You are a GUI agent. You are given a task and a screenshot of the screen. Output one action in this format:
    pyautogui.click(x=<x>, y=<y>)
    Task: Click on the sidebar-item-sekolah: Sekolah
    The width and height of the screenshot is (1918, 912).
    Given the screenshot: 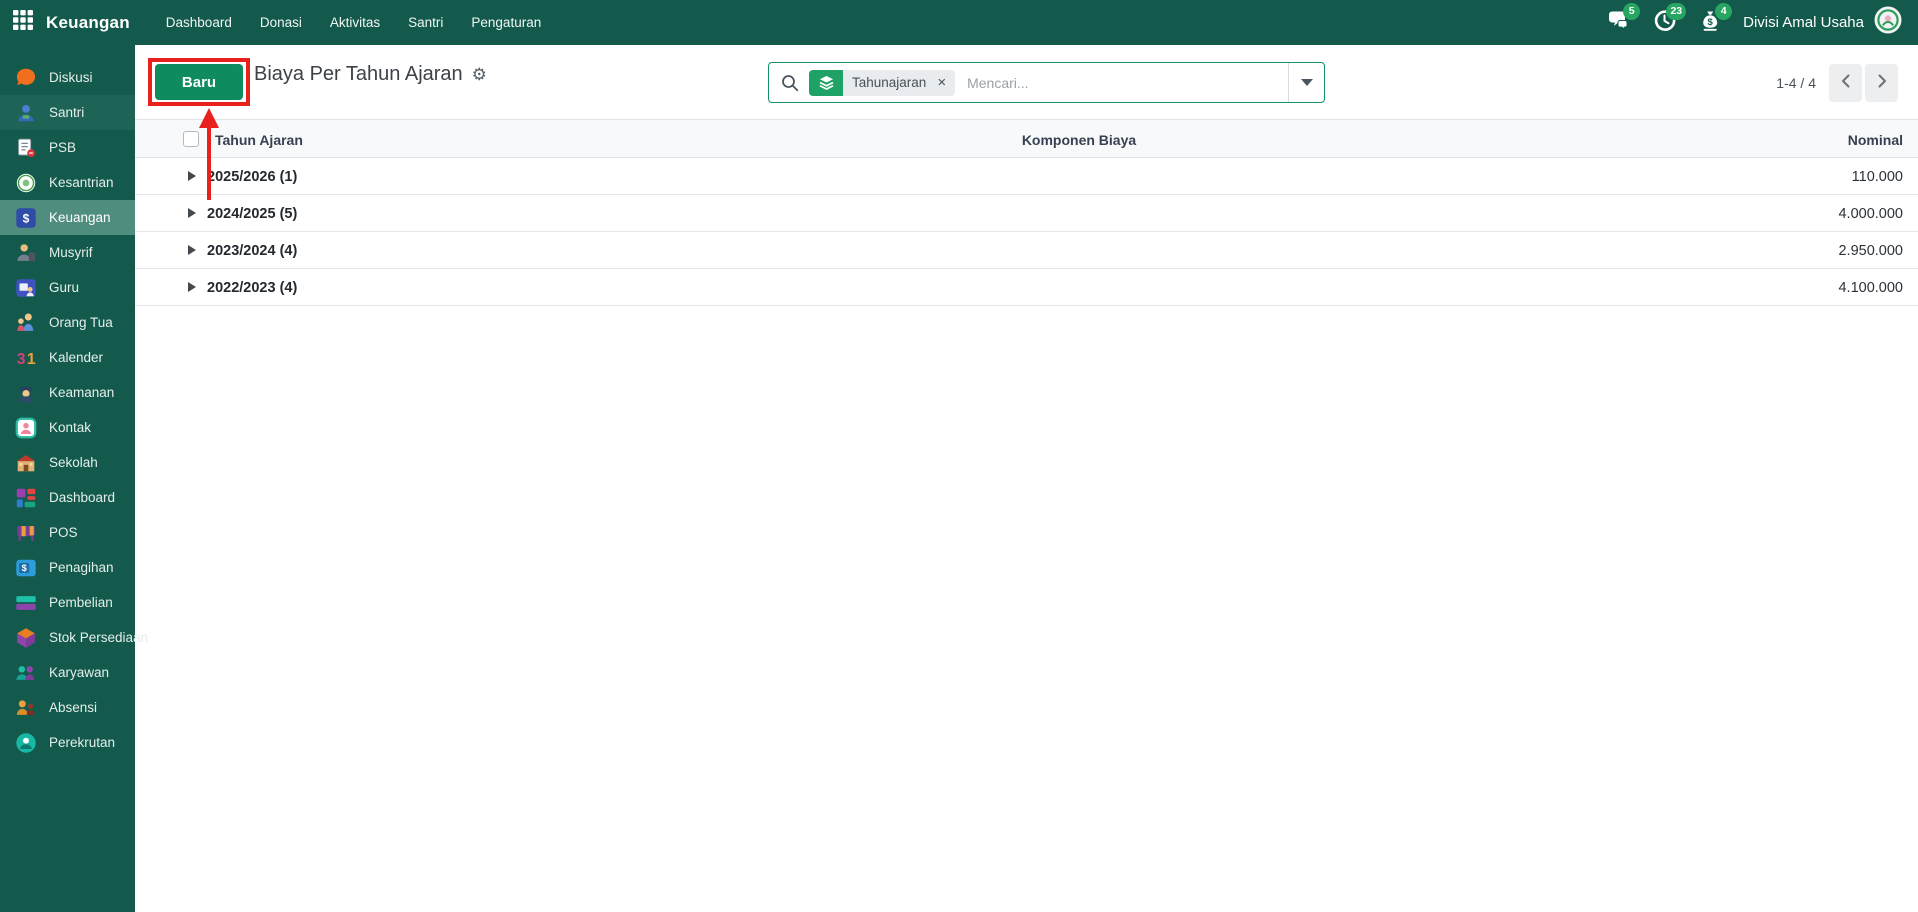 What is the action you would take?
    pyautogui.click(x=67, y=462)
    